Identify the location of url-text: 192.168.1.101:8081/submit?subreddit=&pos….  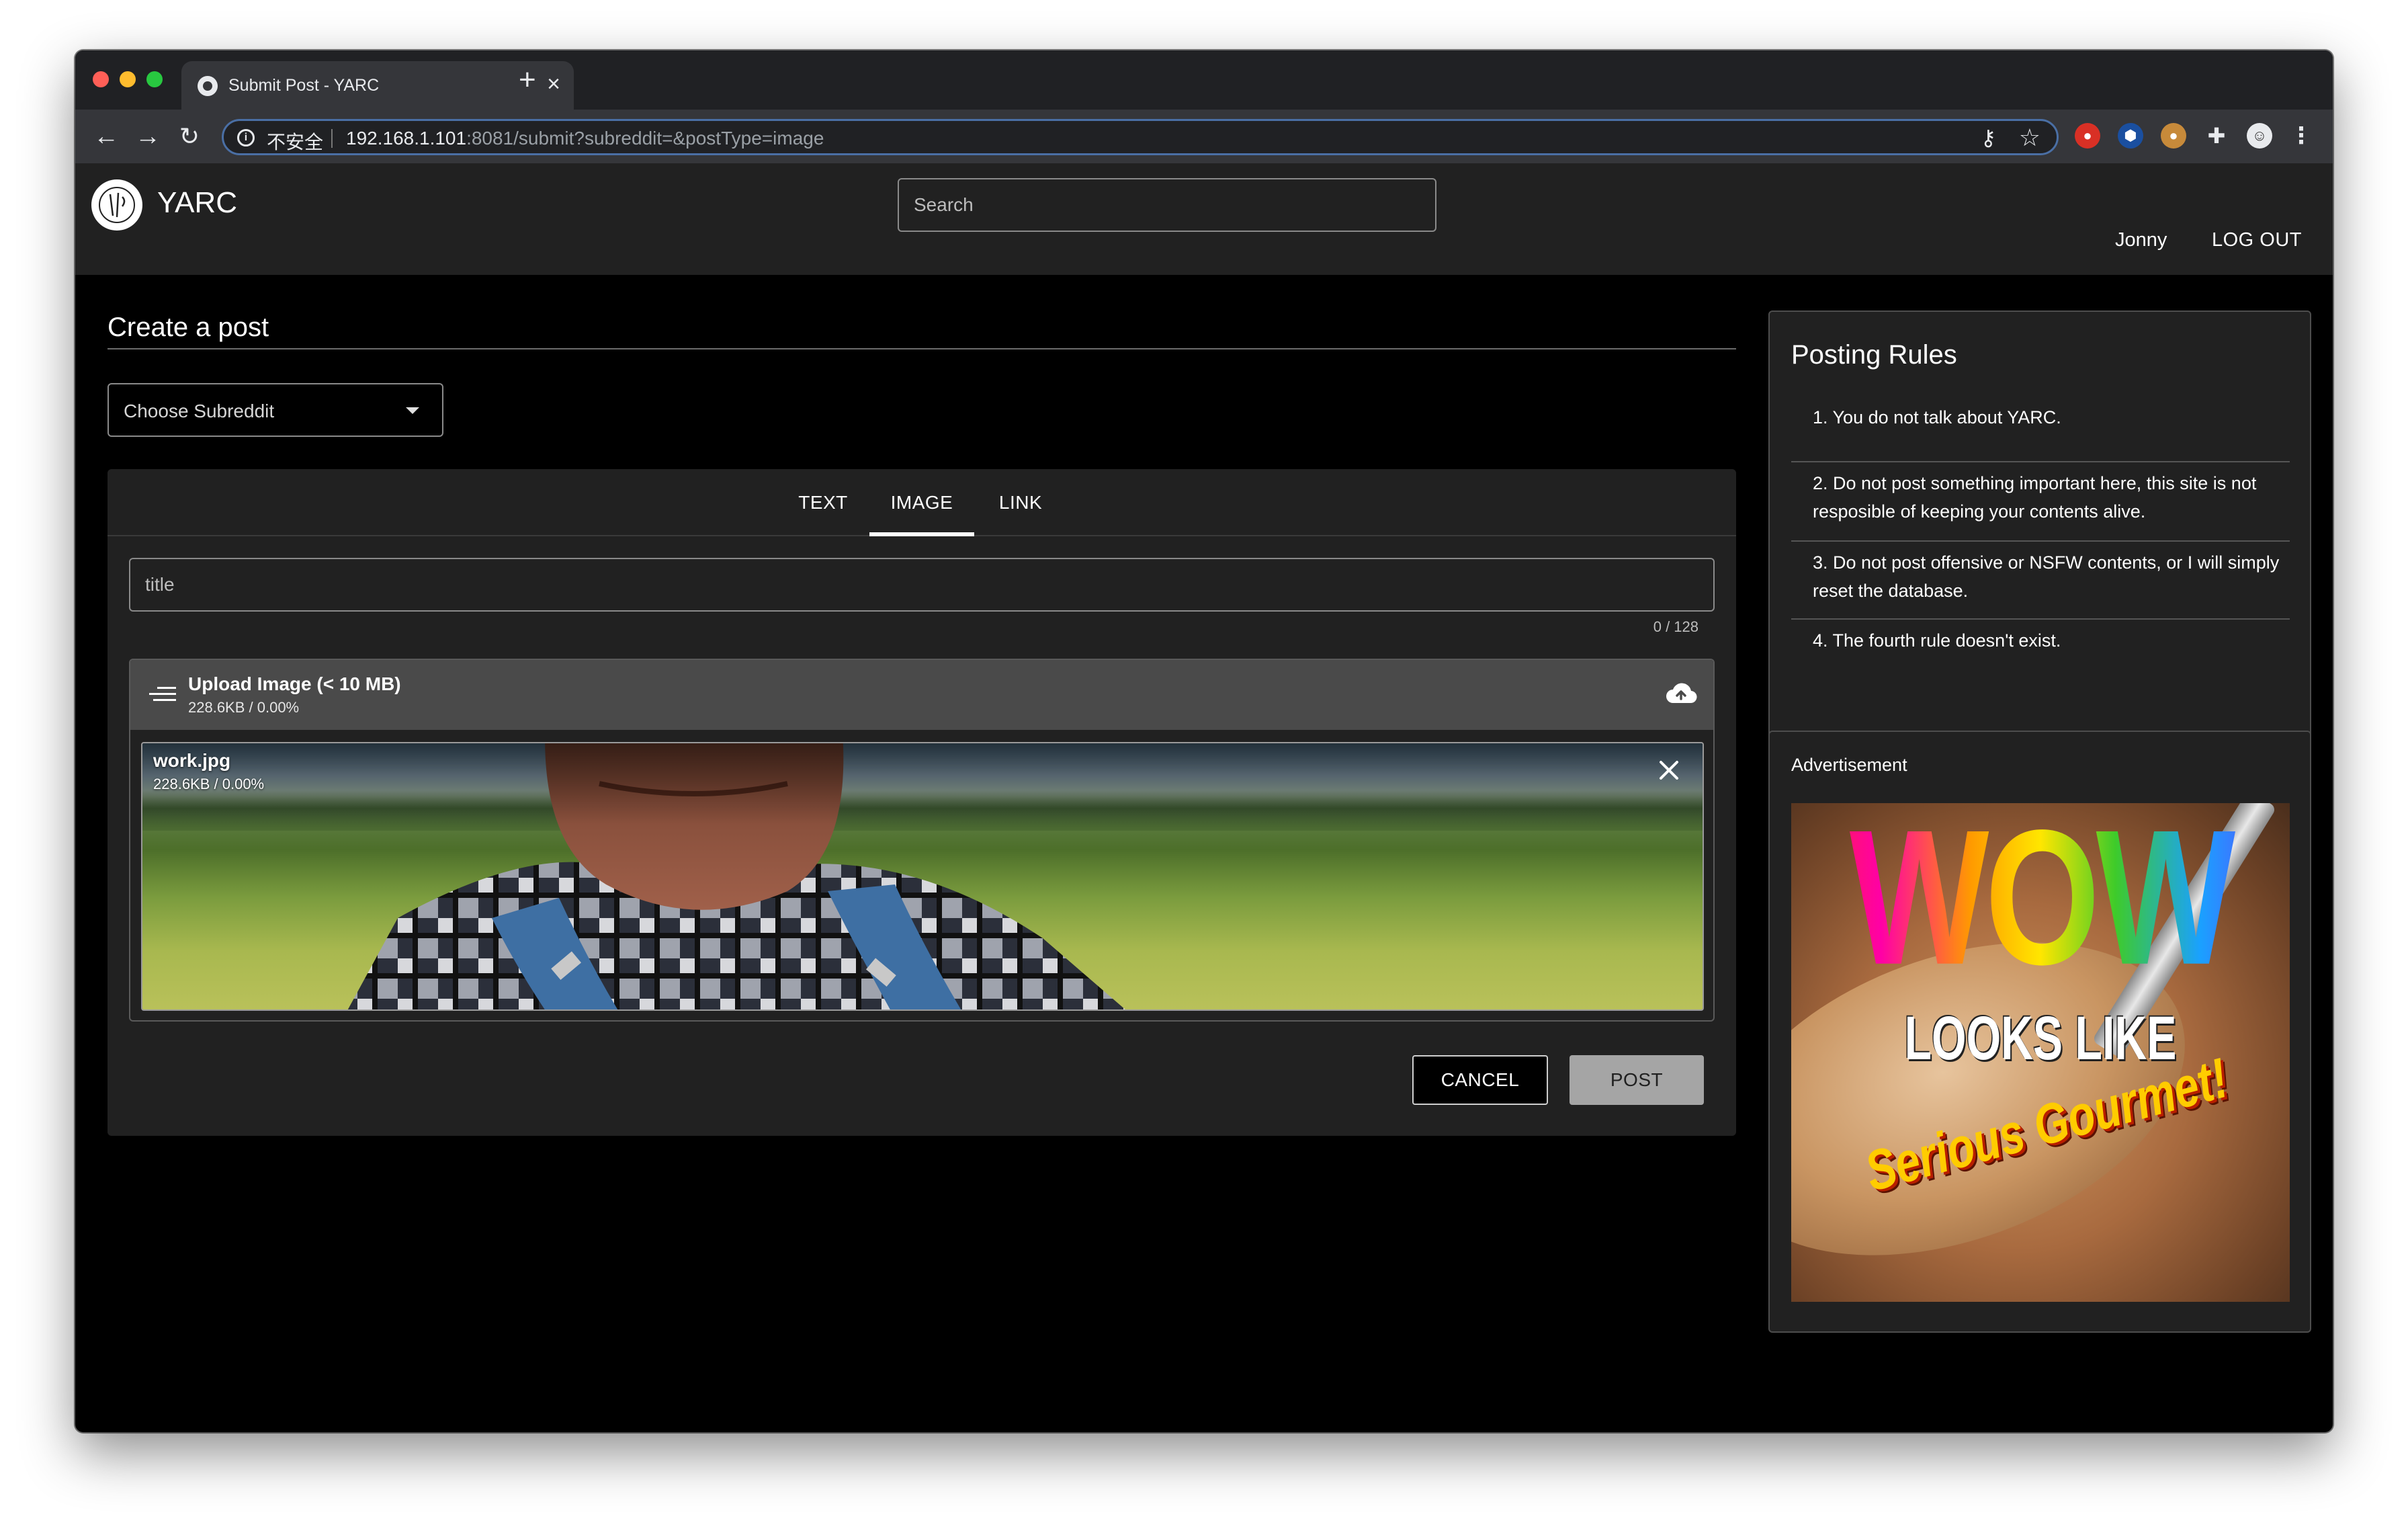
(585, 138).